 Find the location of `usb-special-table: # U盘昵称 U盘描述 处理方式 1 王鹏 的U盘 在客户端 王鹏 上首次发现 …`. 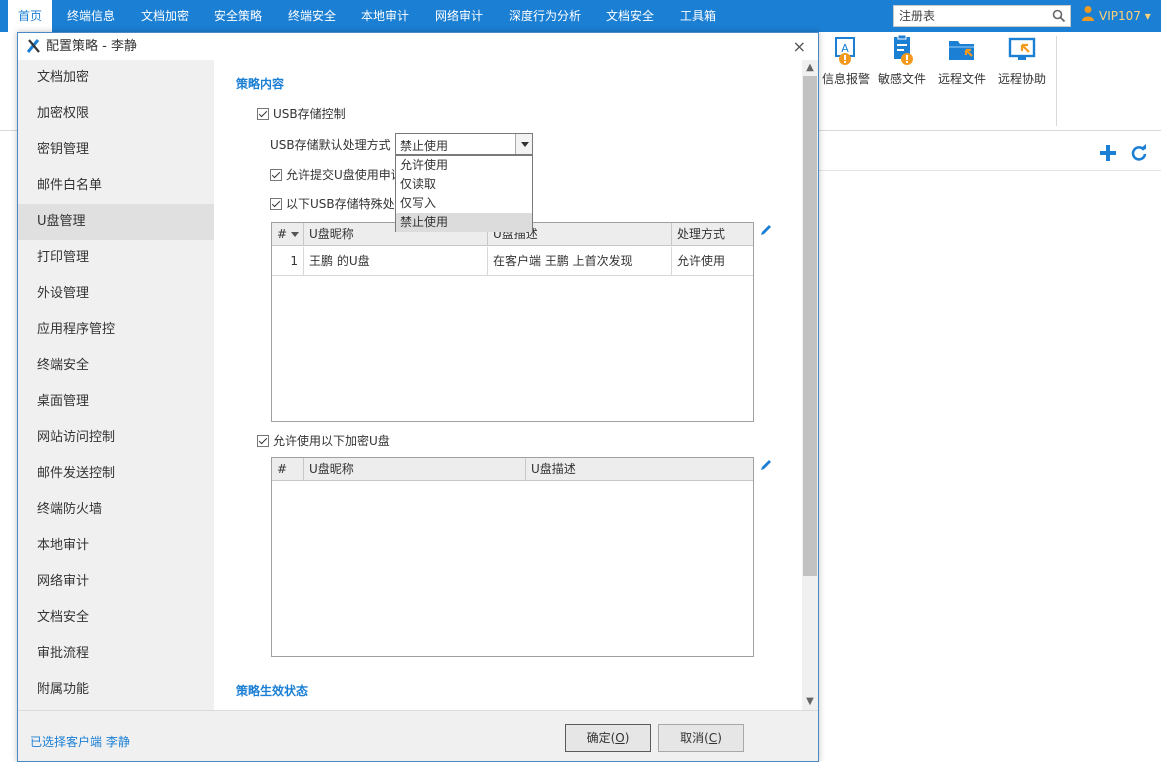

usb-special-table: # U盘昵称 U盘描述 处理方式 1 王鹏 的U盘 在客户端 王鹏 上首次发现 … is located at coordinates (512, 322).